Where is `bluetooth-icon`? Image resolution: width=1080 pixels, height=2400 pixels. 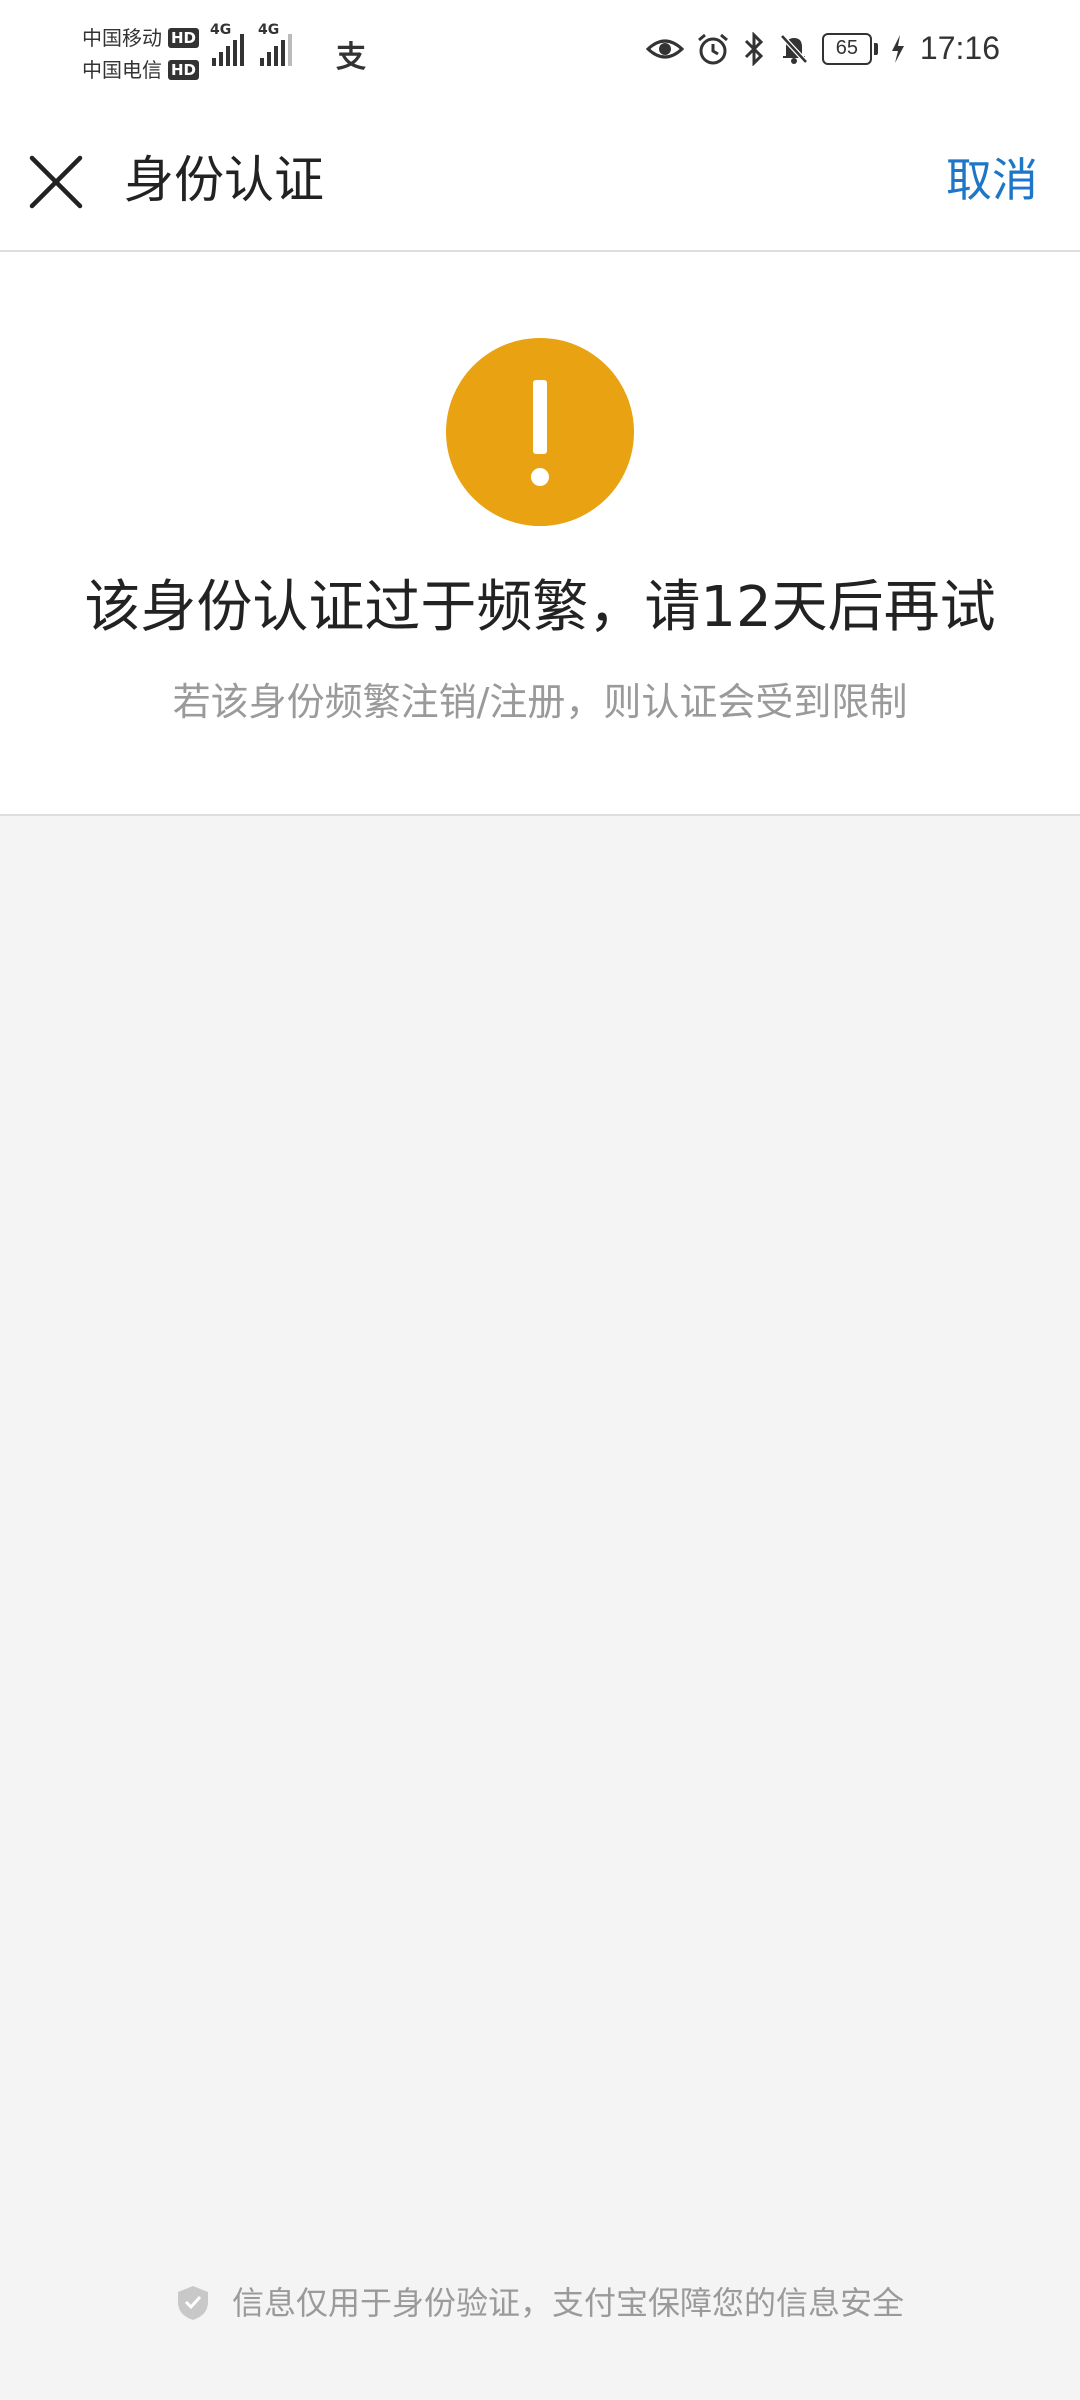
bluetooth-icon is located at coordinates (754, 48).